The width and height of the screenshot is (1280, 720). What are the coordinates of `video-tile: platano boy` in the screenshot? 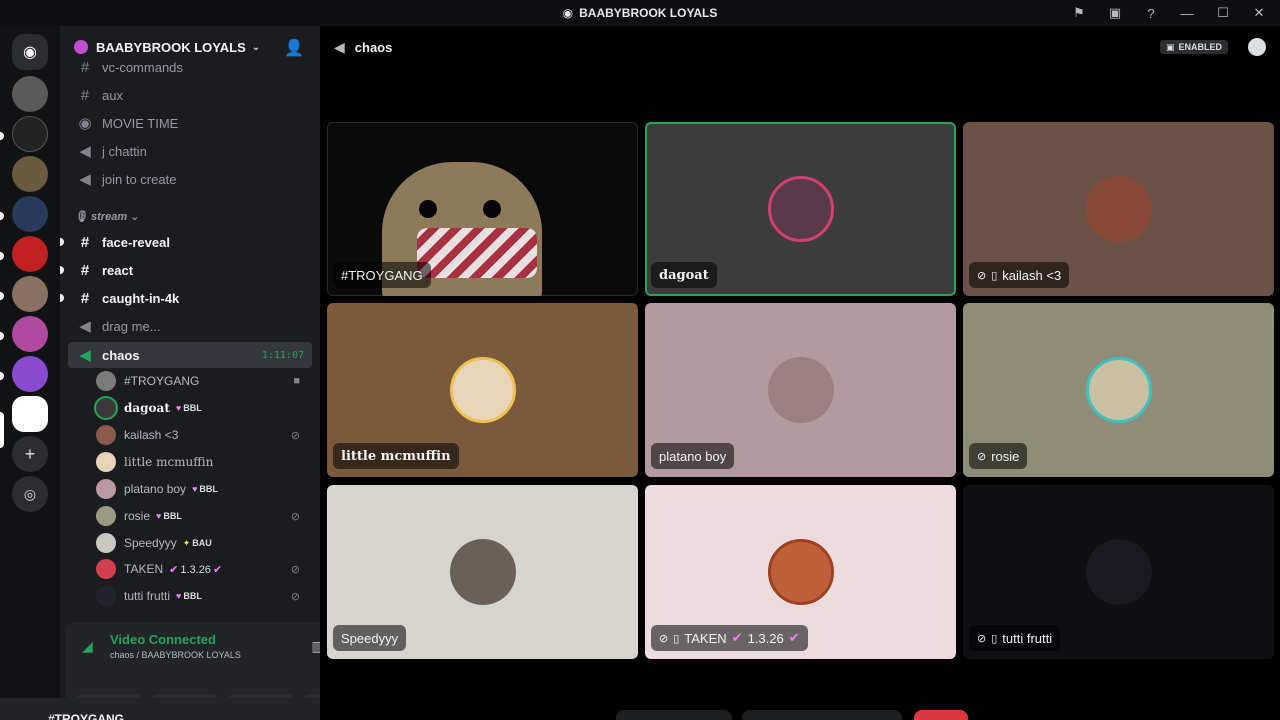 It's located at (800, 390).